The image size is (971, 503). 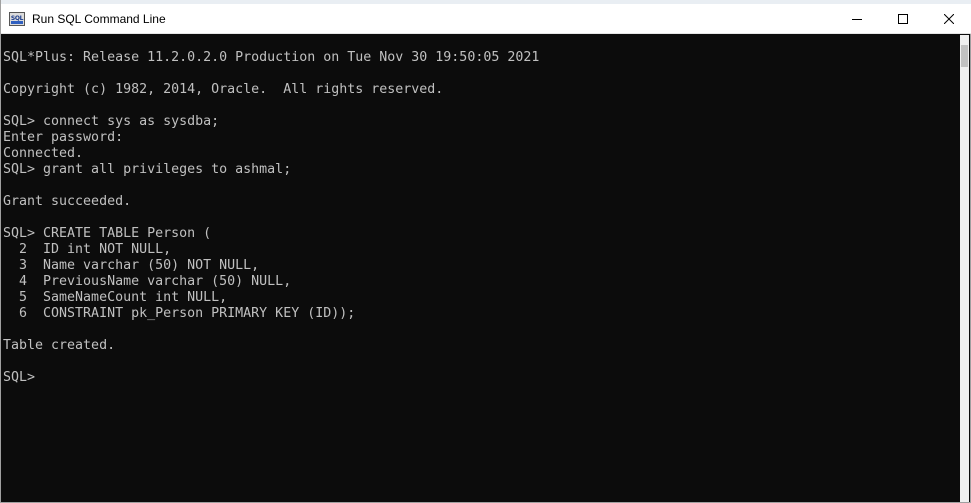 I want to click on console-line: 5 SameNameCount int NULL,, so click(x=115, y=297).